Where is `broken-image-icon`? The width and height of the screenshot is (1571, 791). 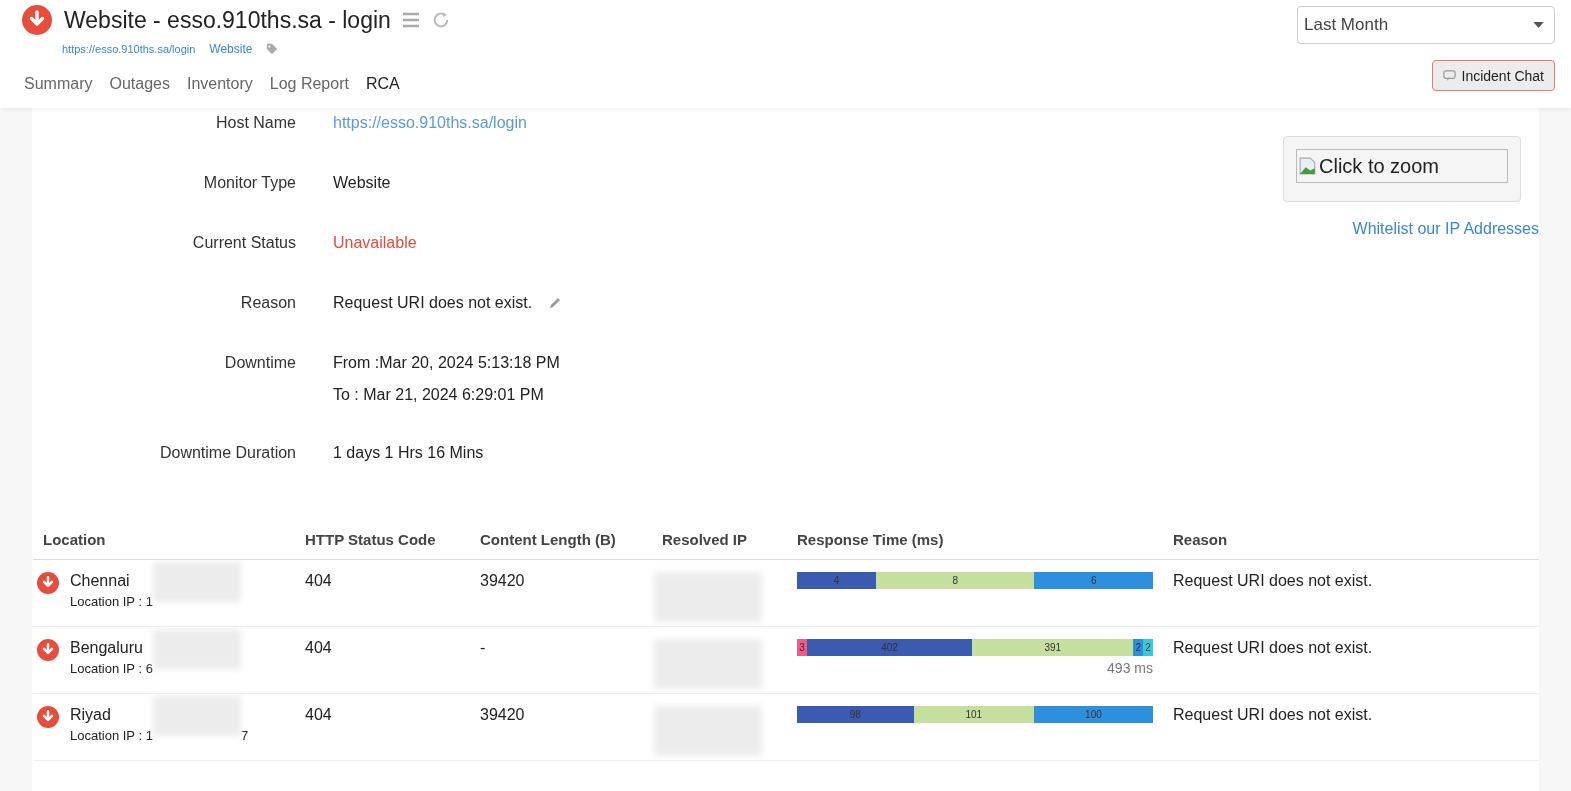 broken-image-icon is located at coordinates (1308, 166).